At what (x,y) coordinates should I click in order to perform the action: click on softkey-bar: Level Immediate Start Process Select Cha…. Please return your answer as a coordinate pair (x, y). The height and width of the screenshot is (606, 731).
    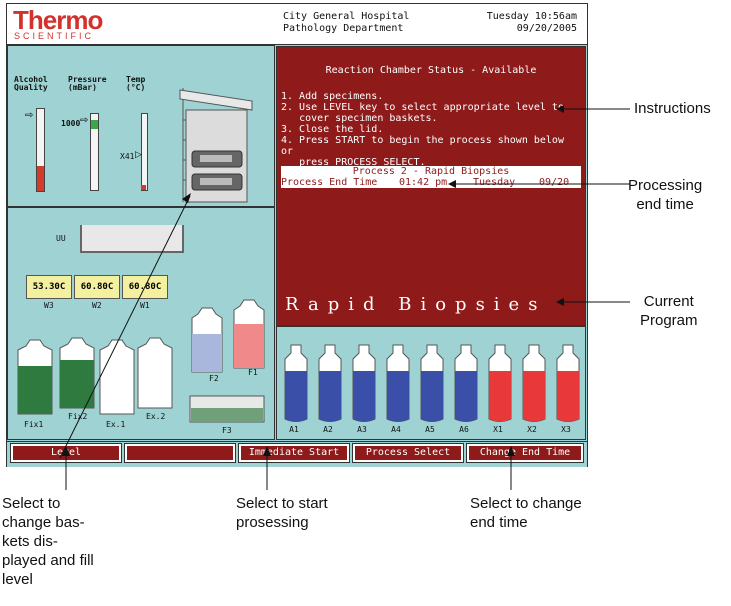
    Looking at the image, I should click on (297, 454).